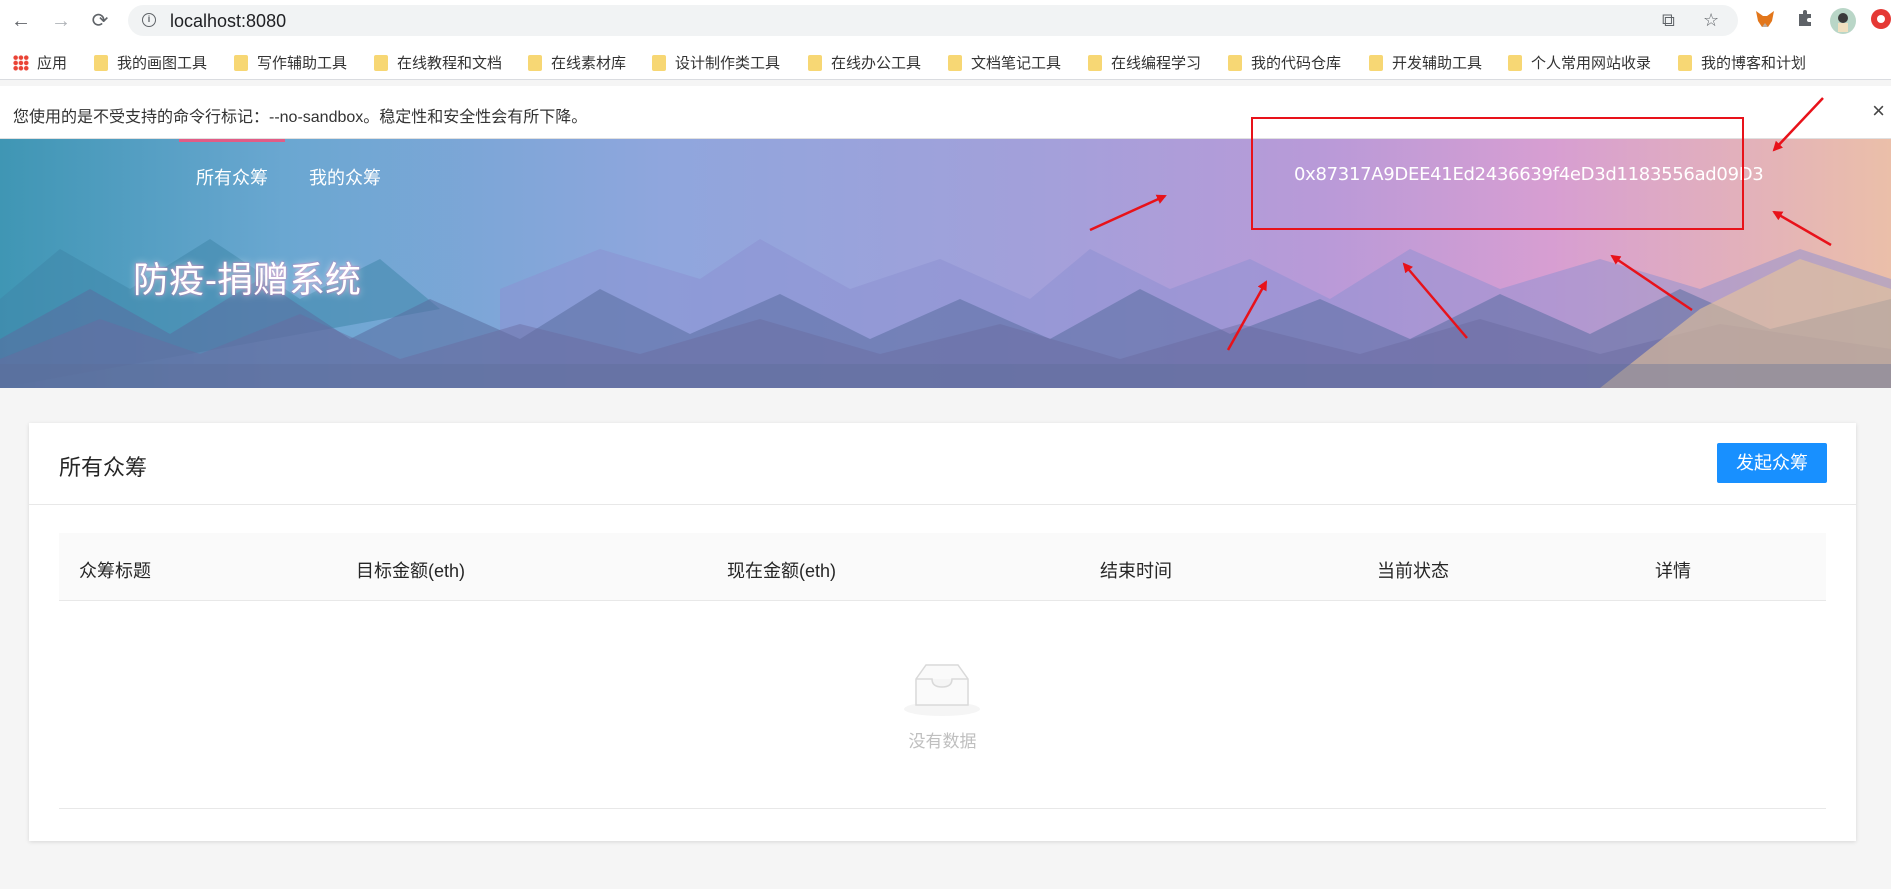 The height and width of the screenshot is (889, 1891). I want to click on close-icon: ×, so click(1878, 111).